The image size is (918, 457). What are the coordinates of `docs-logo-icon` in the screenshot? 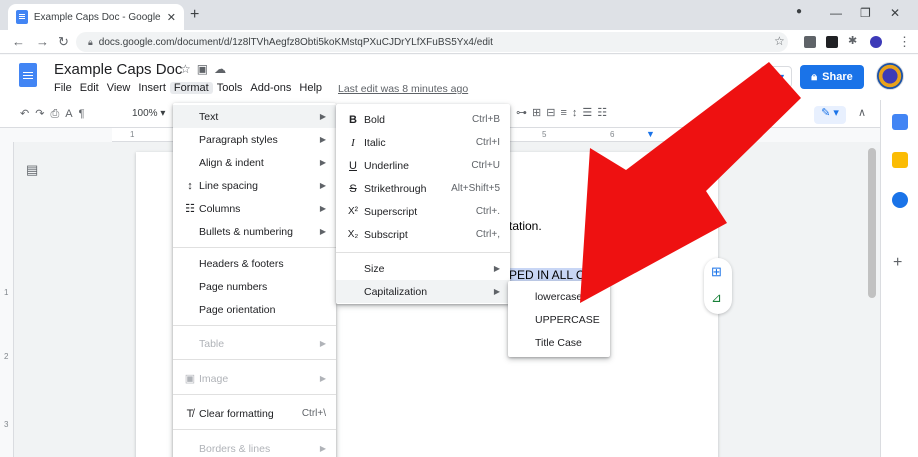 It's located at (28, 75).